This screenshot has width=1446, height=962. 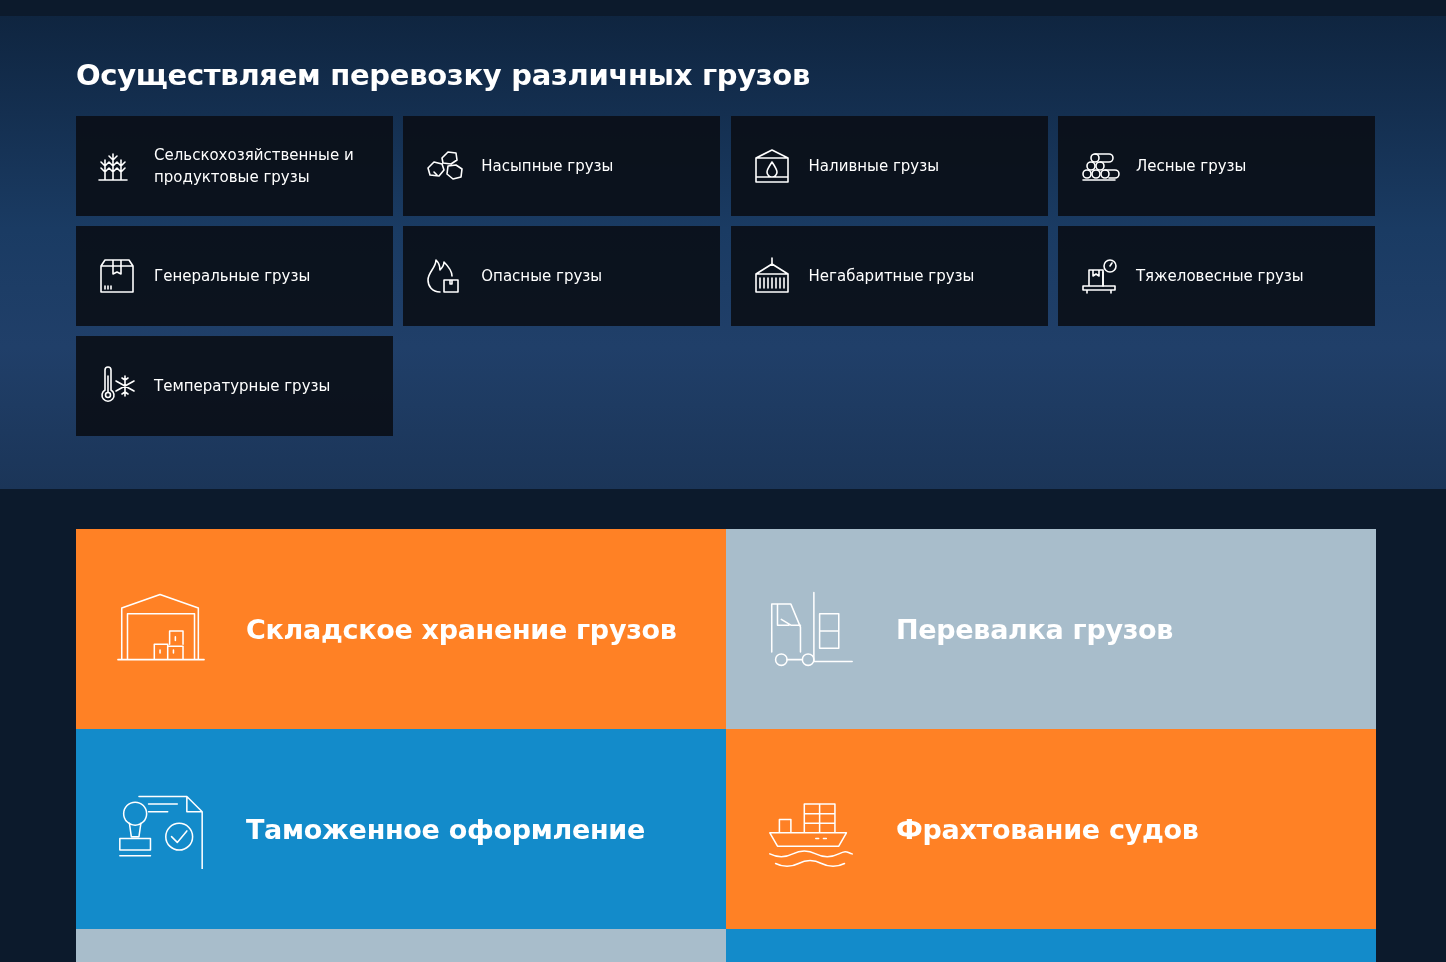 What do you see at coordinates (562, 166) in the screenshot?
I see `cargo-type-card: Насыпные грузы` at bounding box center [562, 166].